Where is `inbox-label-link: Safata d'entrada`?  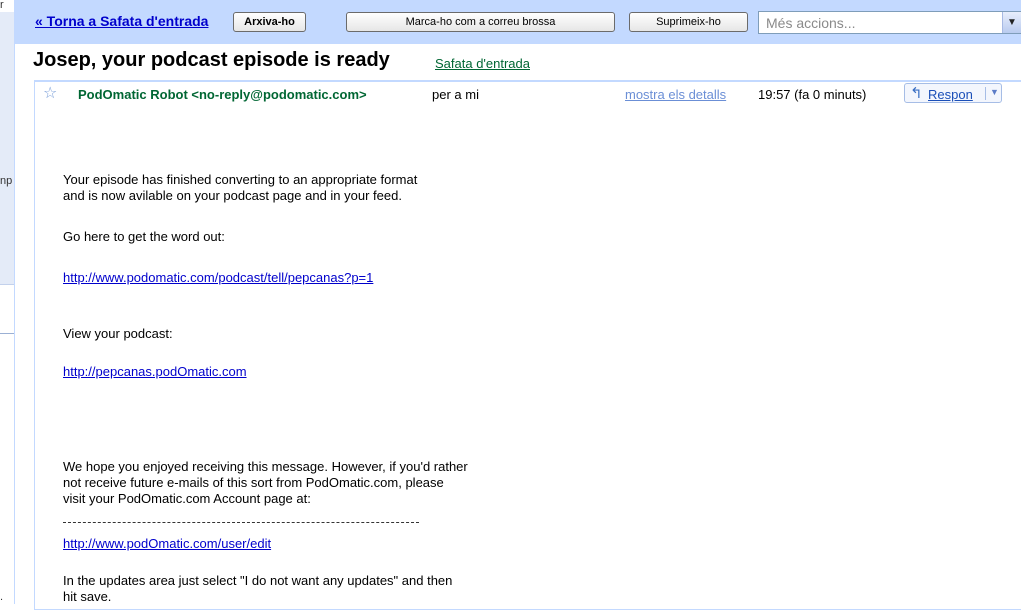
inbox-label-link: Safata d'entrada is located at coordinates (482, 63).